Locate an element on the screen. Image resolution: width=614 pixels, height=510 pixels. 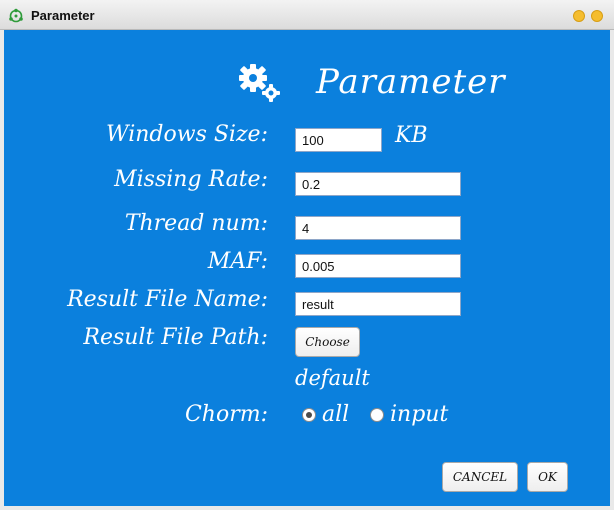
page-title: Parameter is located at coordinates (411, 82).